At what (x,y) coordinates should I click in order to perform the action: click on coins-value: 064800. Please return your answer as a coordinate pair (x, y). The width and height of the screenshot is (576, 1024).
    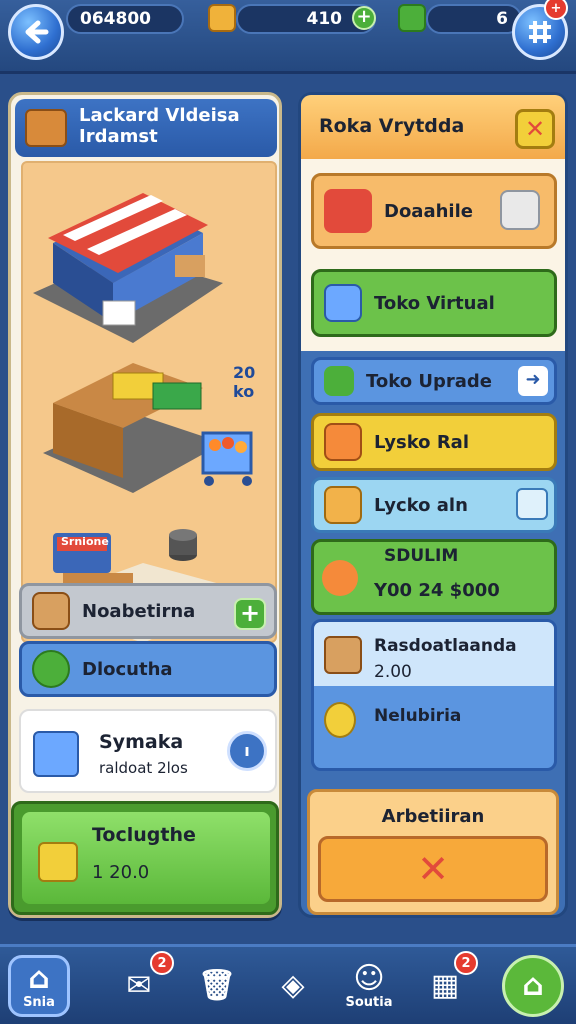
    Looking at the image, I should click on (115, 19).